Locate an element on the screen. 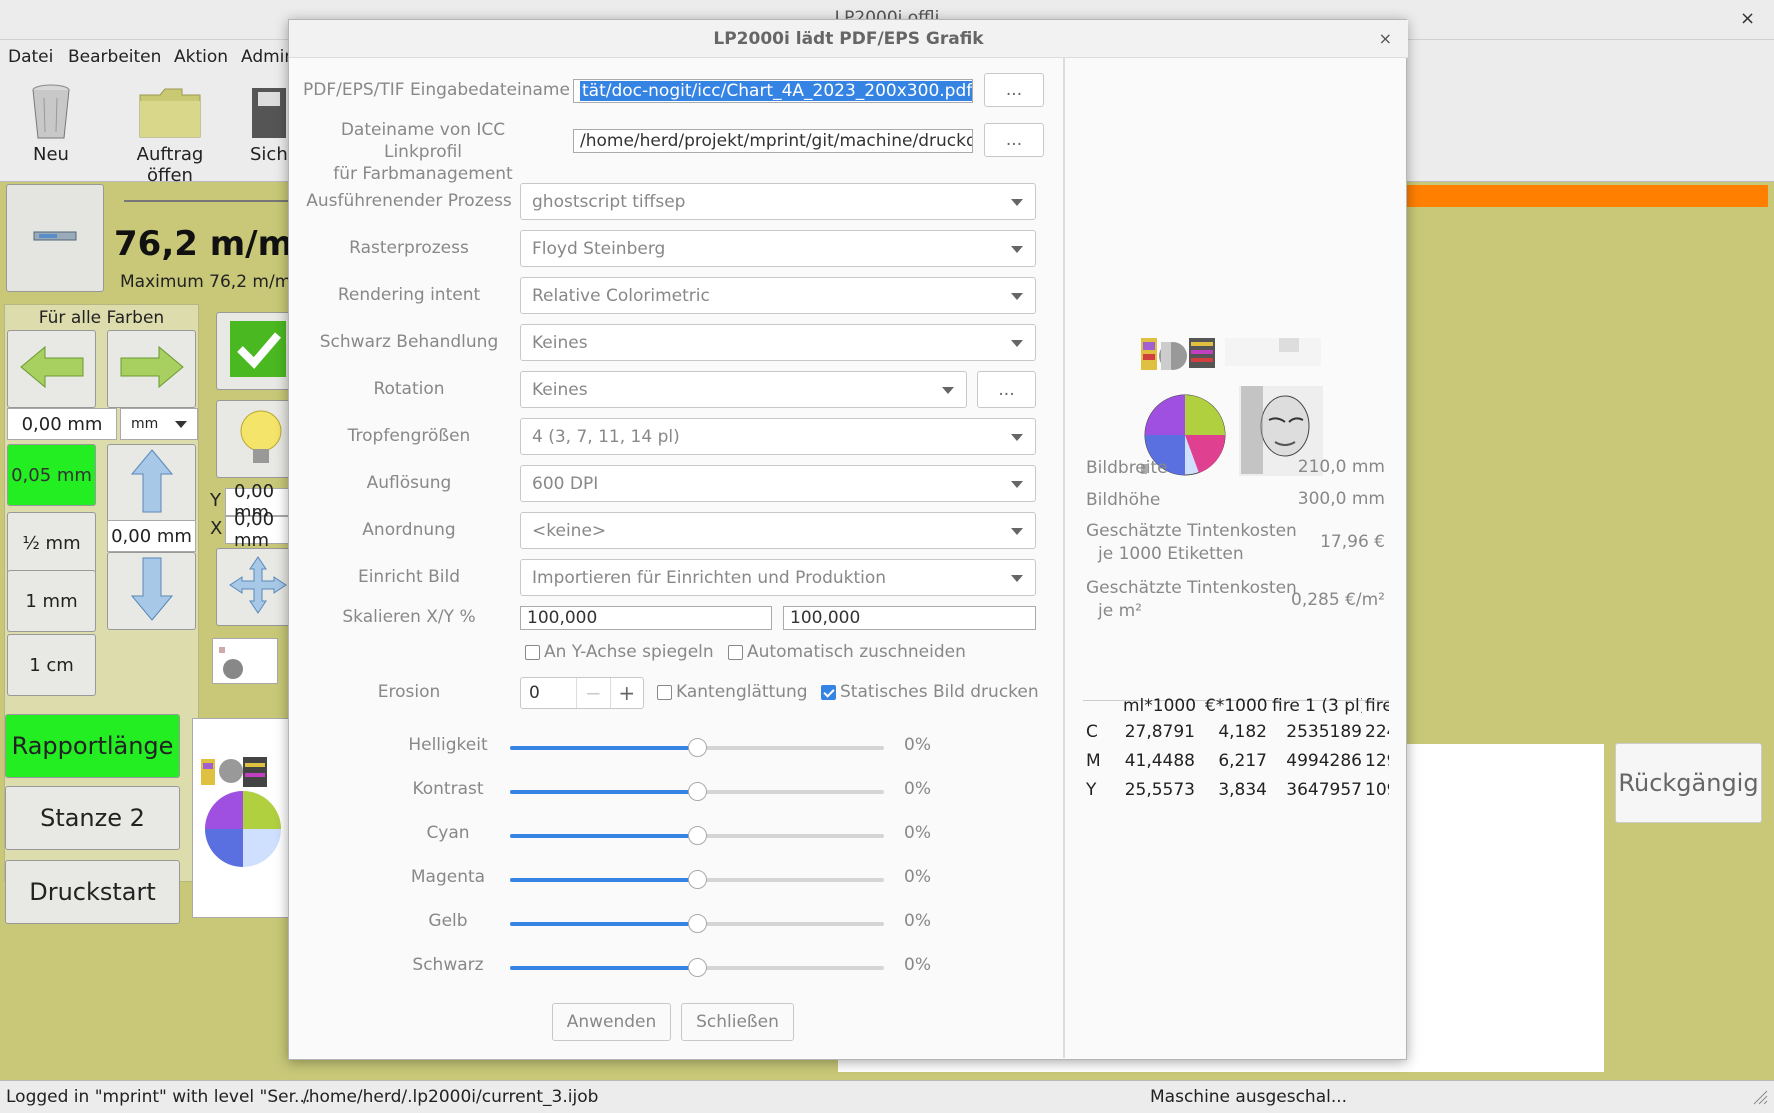 The height and width of the screenshot is (1113, 1774). rotation-select: Keines is located at coordinates (743, 389).